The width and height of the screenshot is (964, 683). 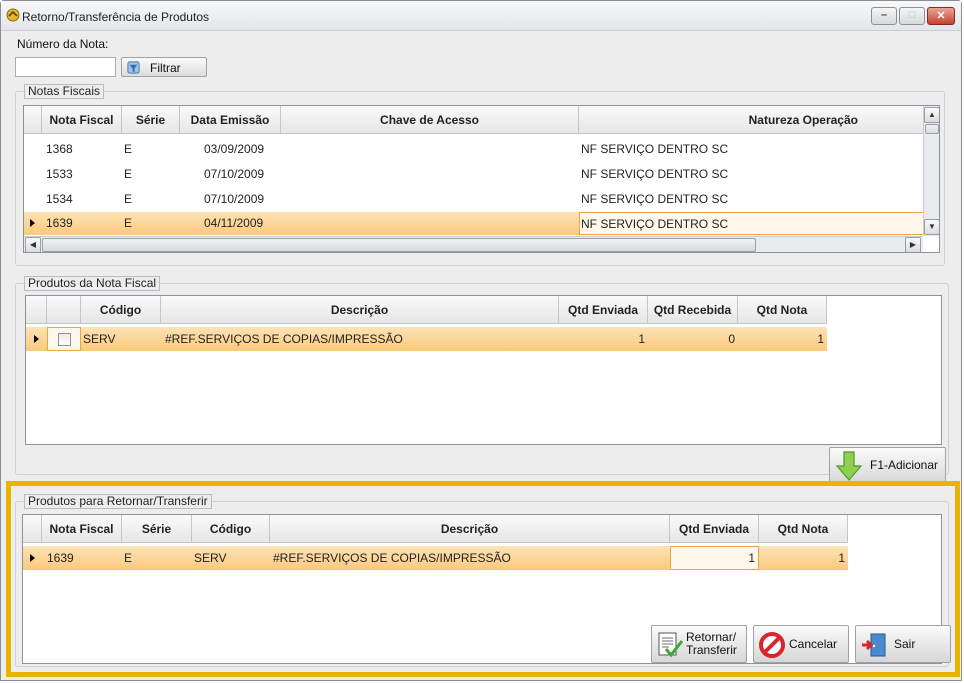 I want to click on maximize-button: □, so click(x=912, y=16).